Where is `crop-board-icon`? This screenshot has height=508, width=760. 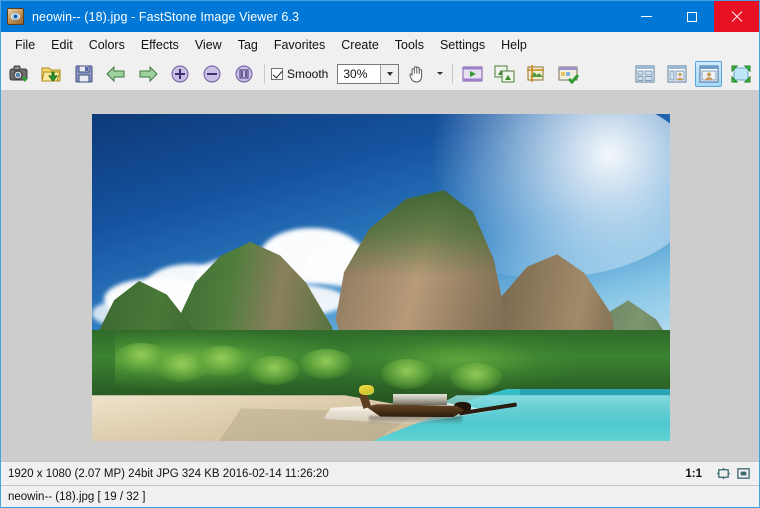 crop-board-icon is located at coordinates (535, 73).